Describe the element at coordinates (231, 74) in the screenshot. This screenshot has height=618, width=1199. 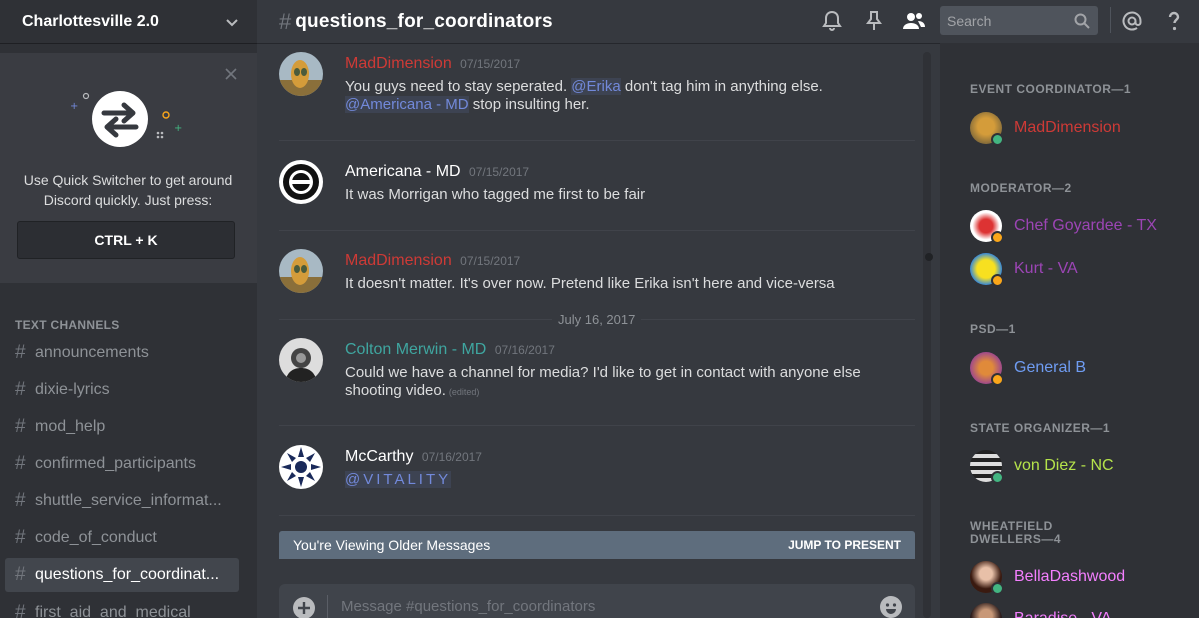
I see `close-icon` at that location.